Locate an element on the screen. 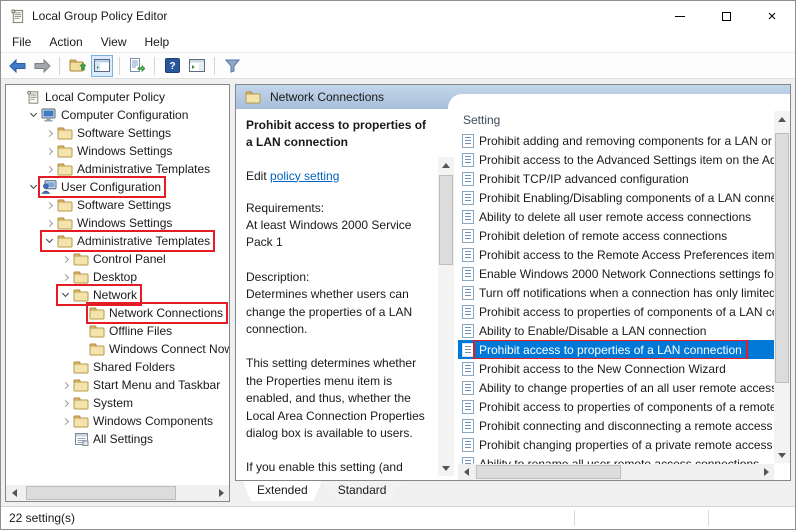 Image resolution: width=796 pixels, height=530 pixels. tree-item-desktop: Desktop is located at coordinates (117, 277).